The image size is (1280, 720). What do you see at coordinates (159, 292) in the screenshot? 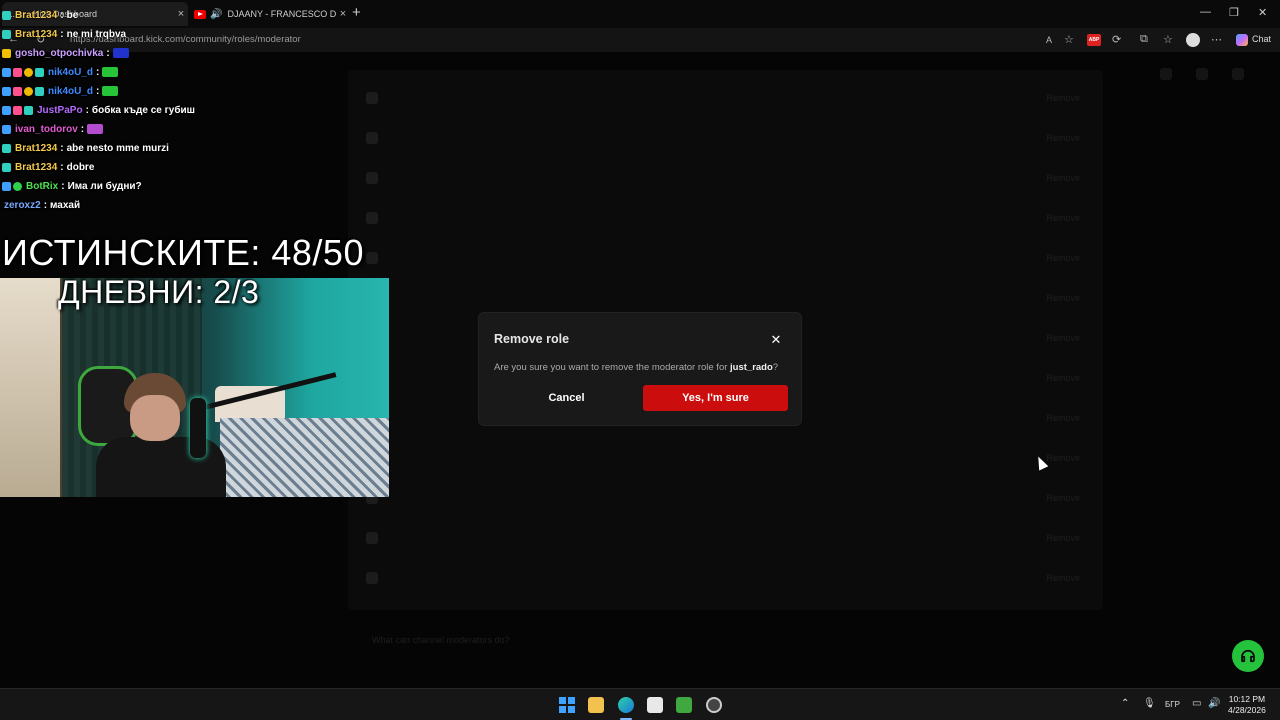
I see `counter-daily: ДНЕВНИ: 2/3` at bounding box center [159, 292].